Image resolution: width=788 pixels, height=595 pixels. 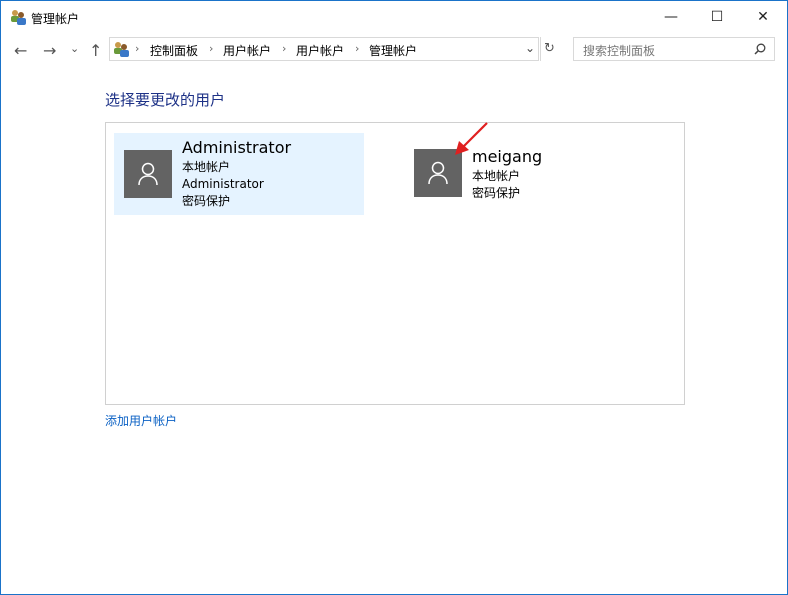 What do you see at coordinates (74, 48) in the screenshot?
I see `recent-locations-button: ⌄` at bounding box center [74, 48].